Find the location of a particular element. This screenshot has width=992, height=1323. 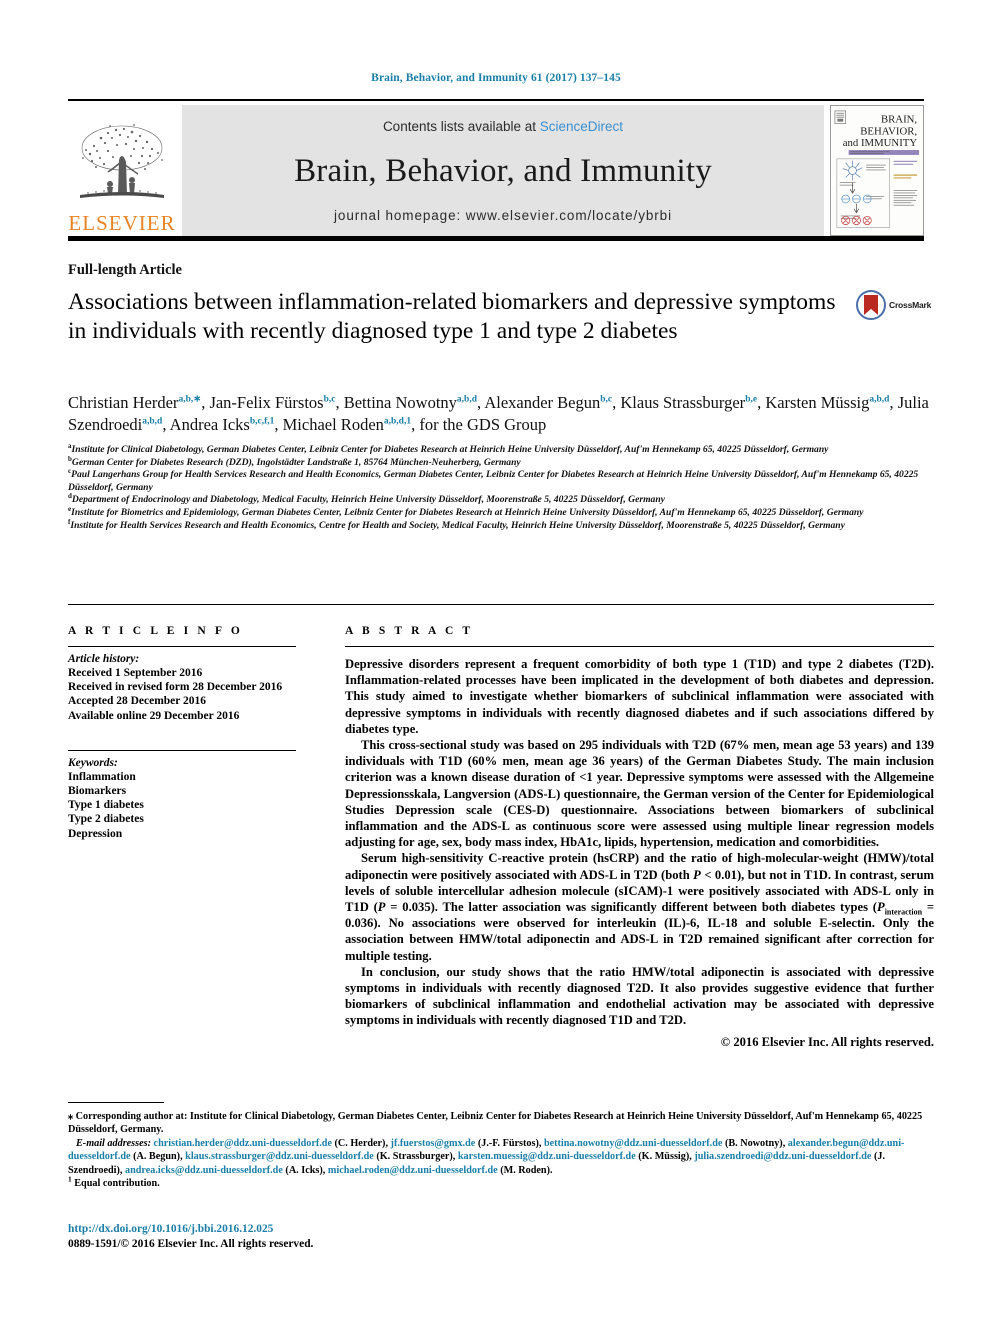

elsevier-wordmark: ELSEVIER is located at coordinates (122, 223).